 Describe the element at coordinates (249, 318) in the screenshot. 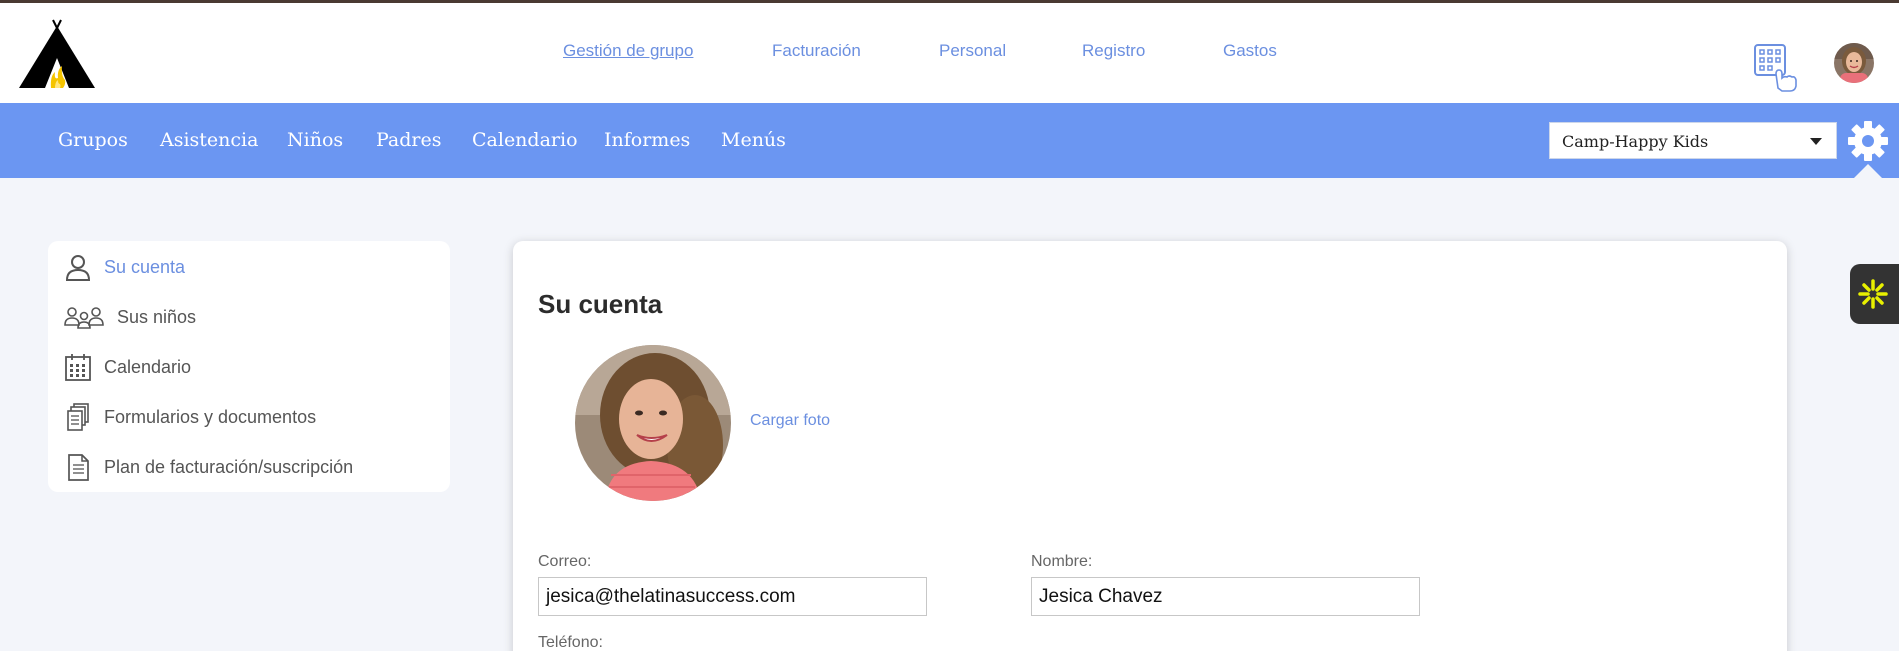

I see `sidebar-item-sus-ninos: Sus niños` at that location.